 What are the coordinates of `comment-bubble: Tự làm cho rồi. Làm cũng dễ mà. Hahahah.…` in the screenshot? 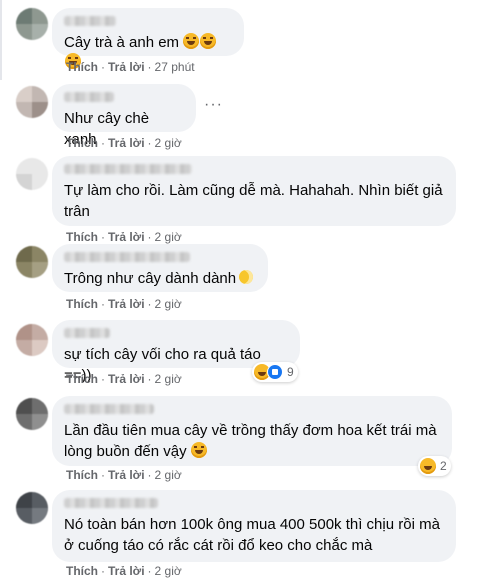 It's located at (254, 191).